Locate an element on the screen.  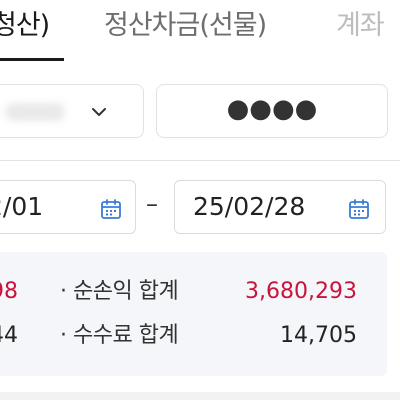
bottom-divider is located at coordinates (200, 396).